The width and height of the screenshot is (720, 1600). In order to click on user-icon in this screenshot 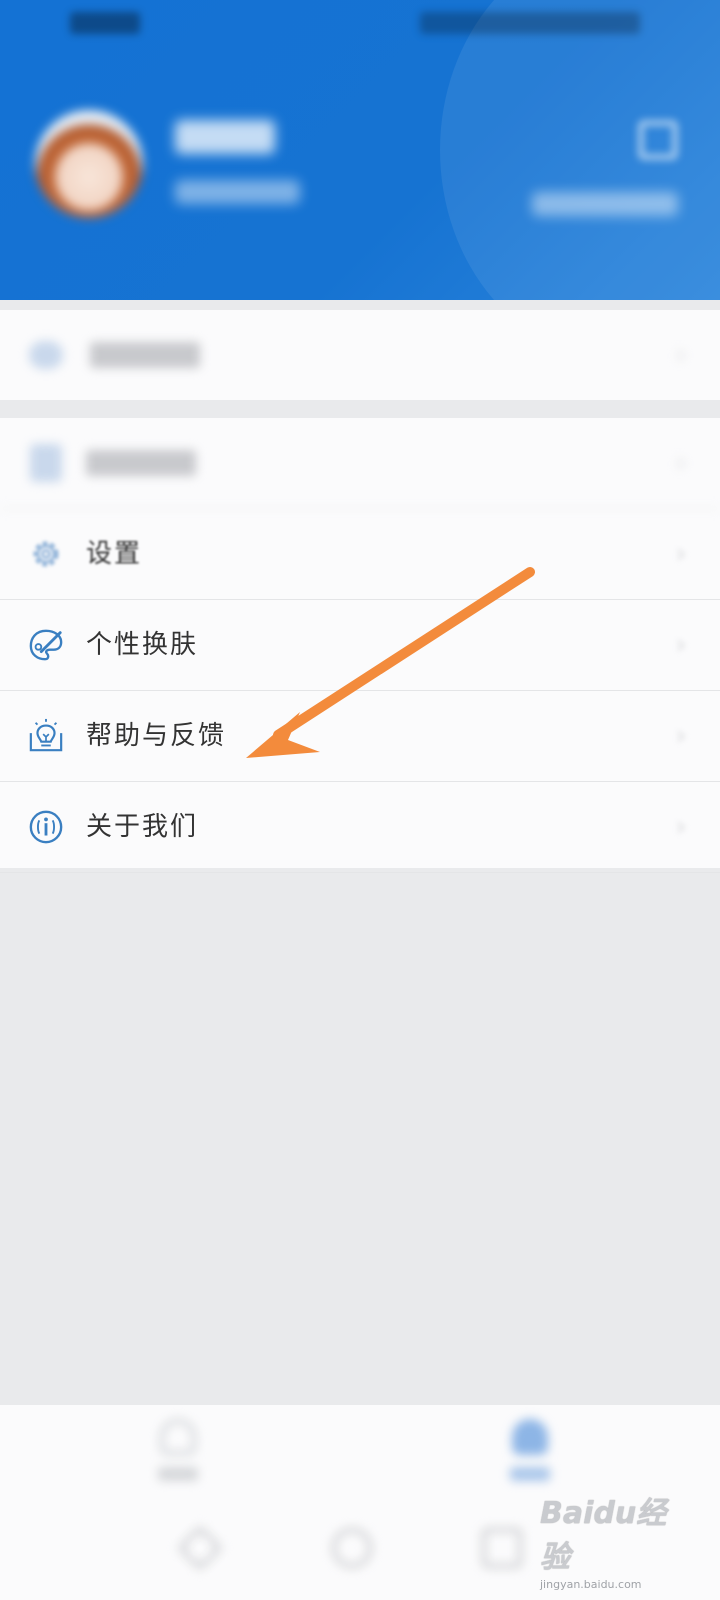, I will do `click(530, 1437)`.